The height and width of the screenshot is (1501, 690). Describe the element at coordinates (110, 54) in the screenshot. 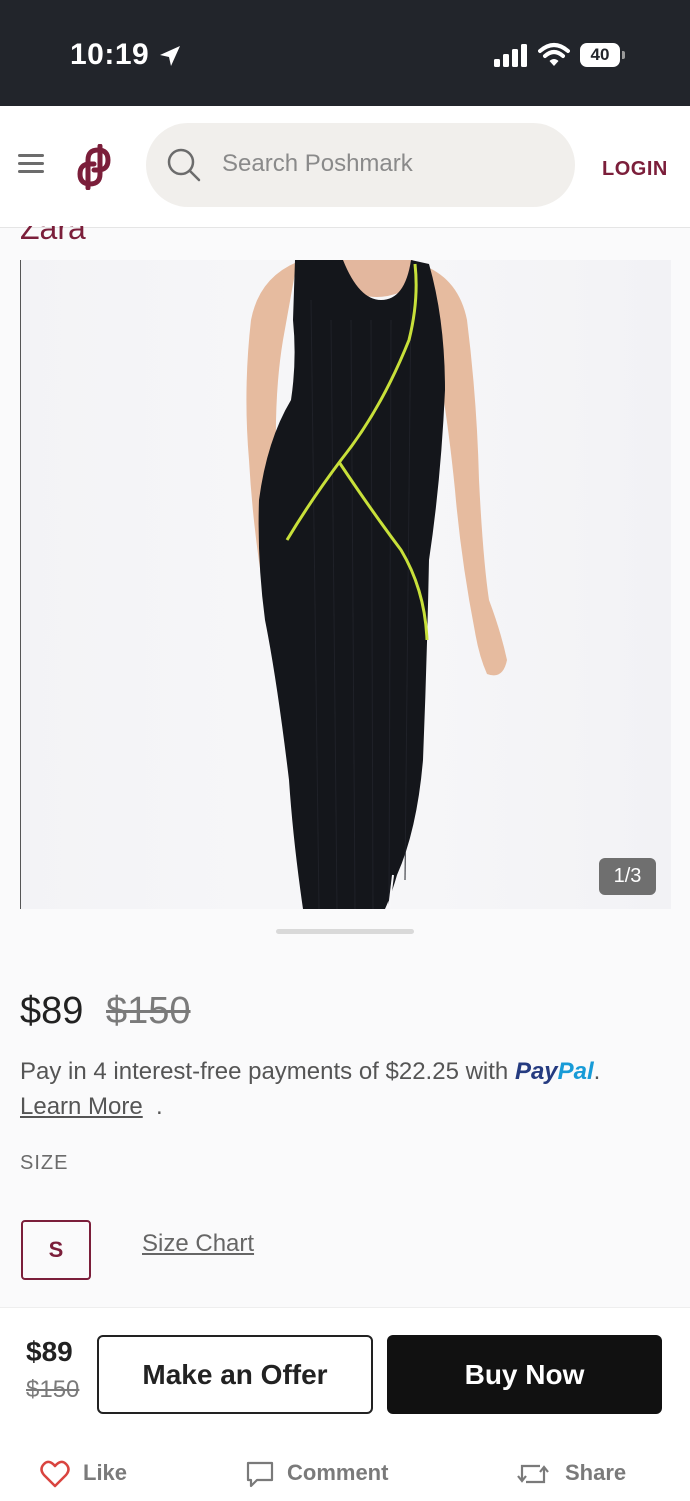

I see `status-time: 10:19` at that location.